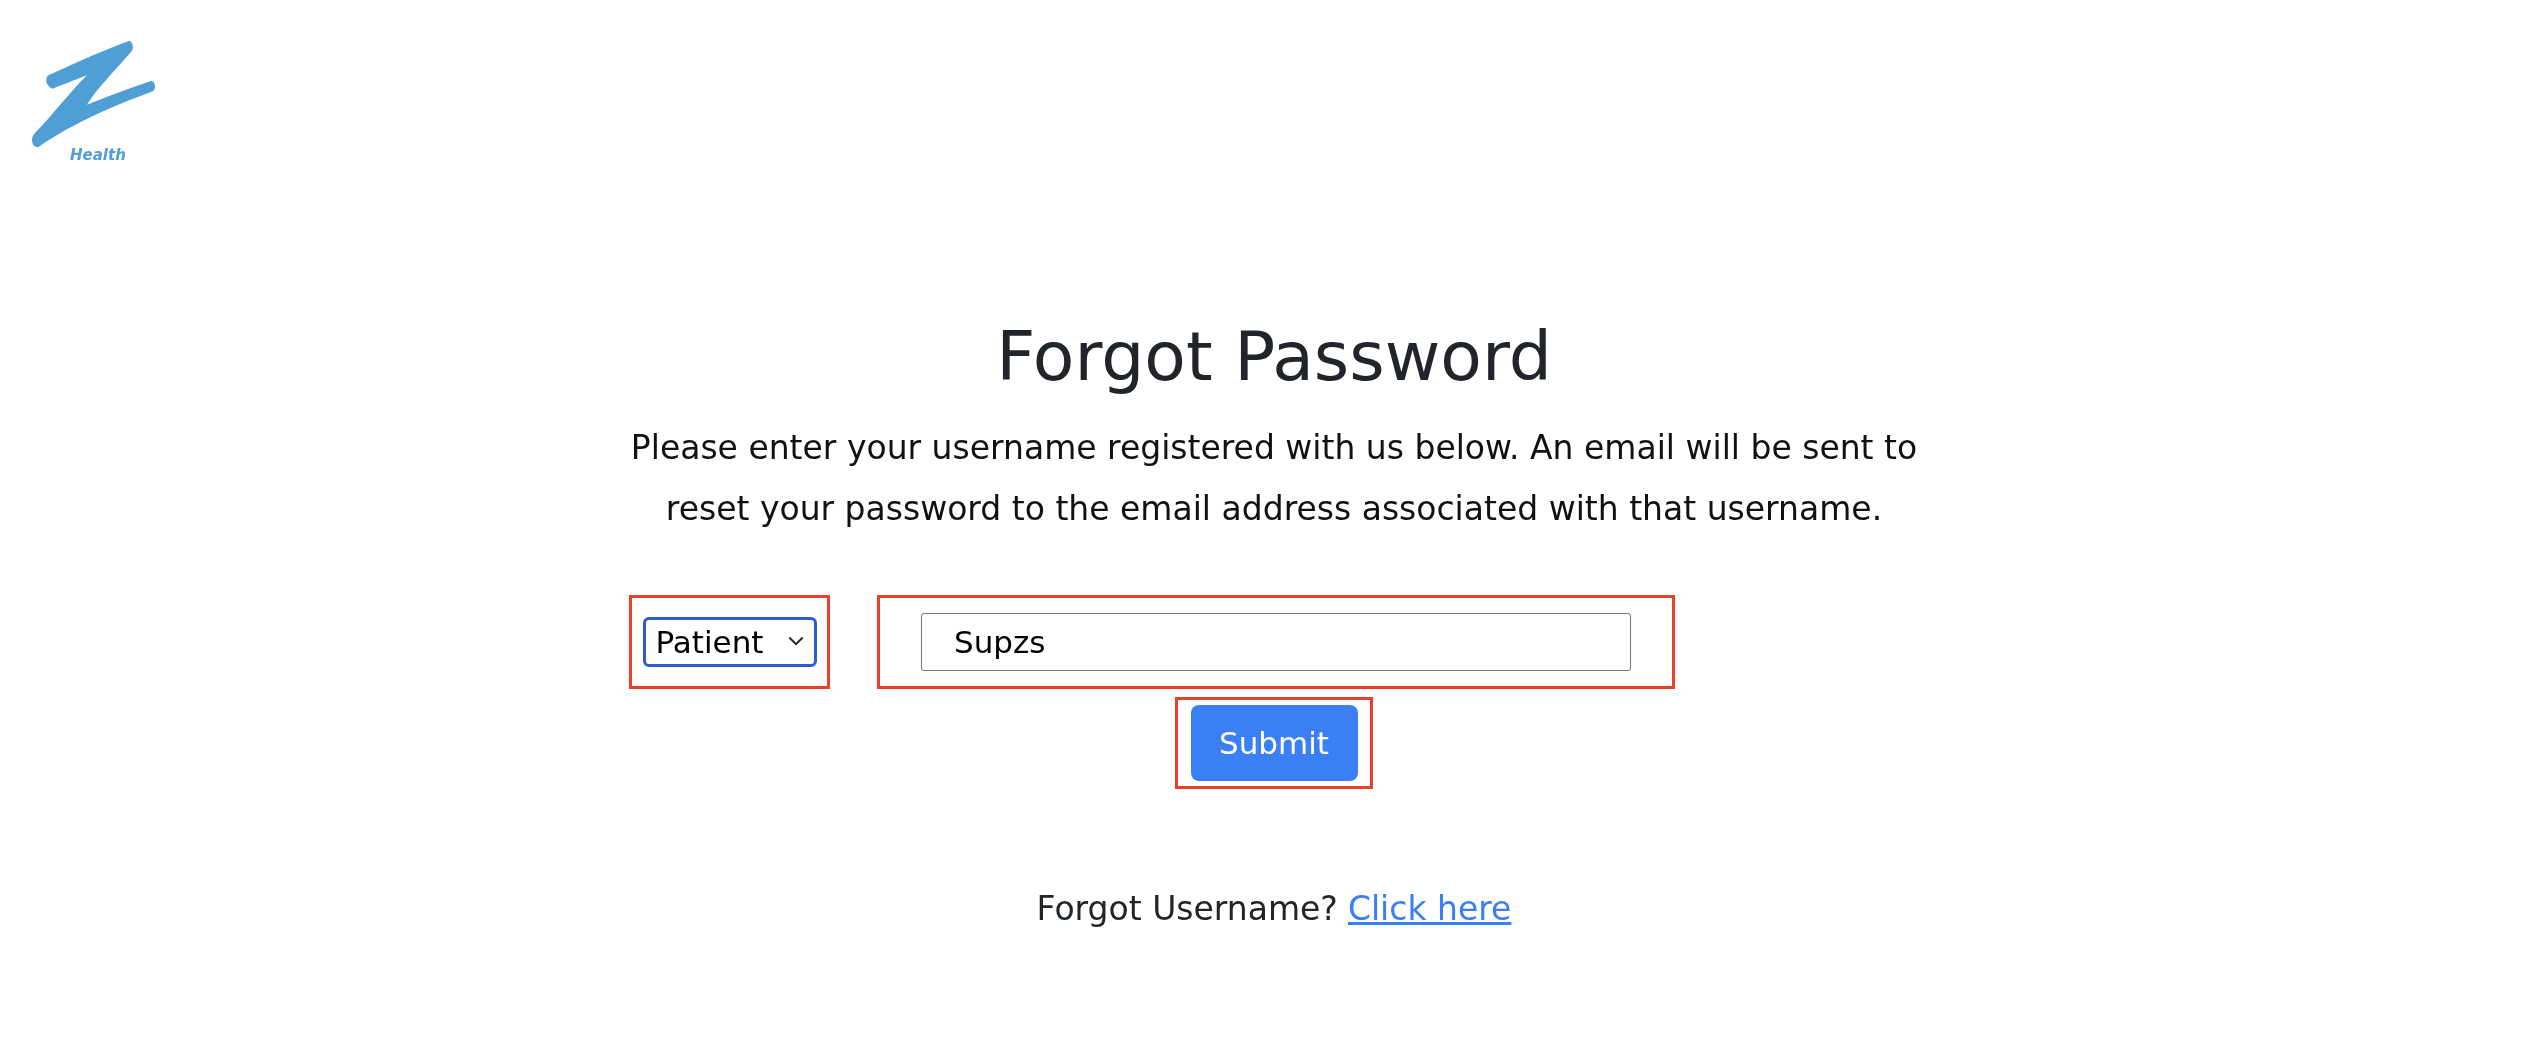 This screenshot has width=2548, height=1052. What do you see at coordinates (795, 642) in the screenshot?
I see `caret-icon` at bounding box center [795, 642].